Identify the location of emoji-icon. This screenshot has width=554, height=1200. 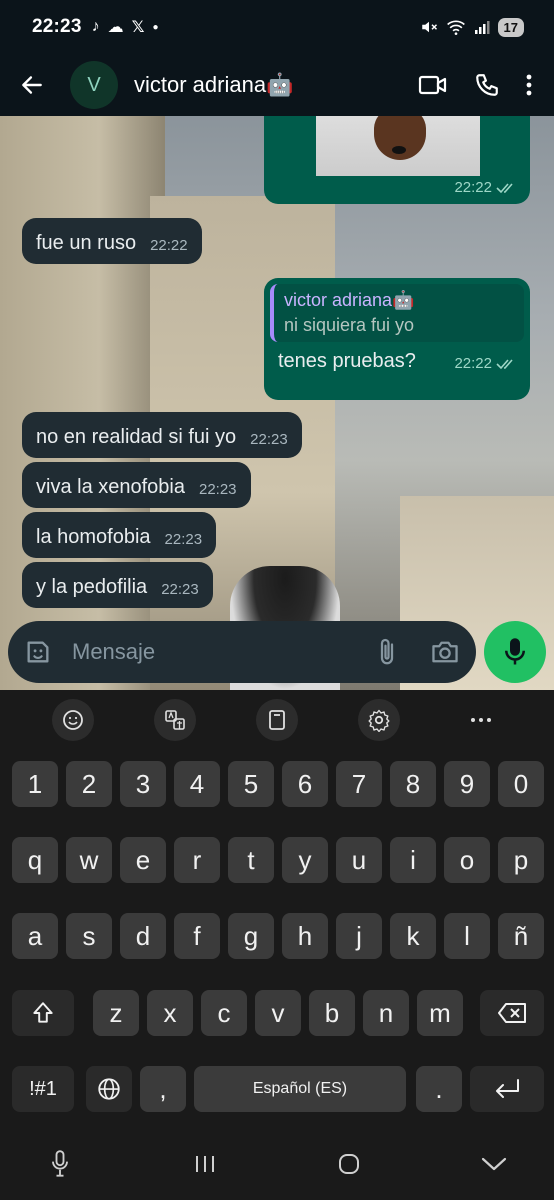
(73, 720).